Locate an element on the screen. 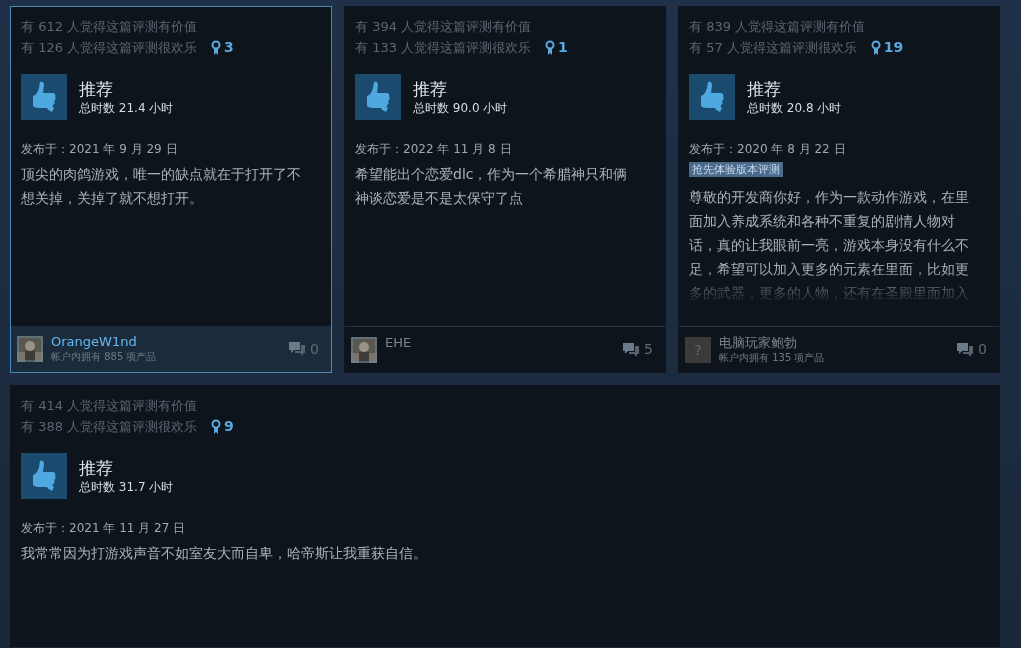 The image size is (1021, 648). owned-products: 帐户内拥有 885 项产品 is located at coordinates (104, 356).